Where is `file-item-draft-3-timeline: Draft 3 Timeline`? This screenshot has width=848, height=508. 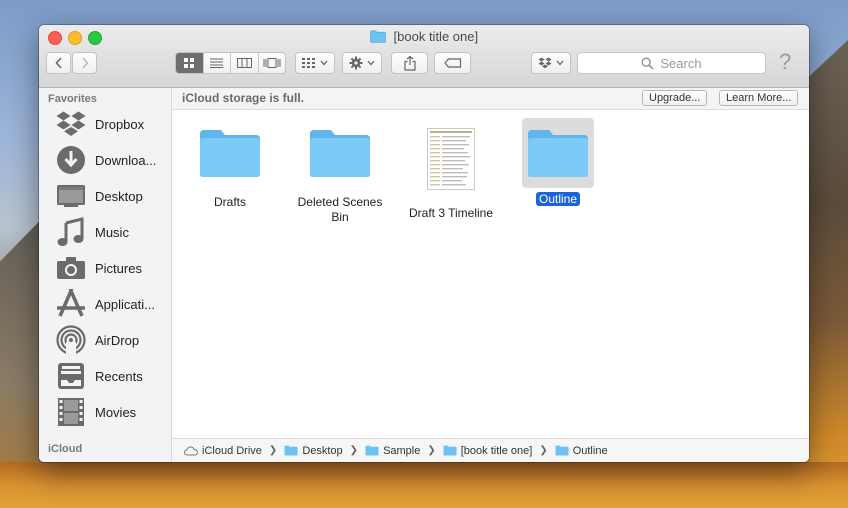 file-item-draft-3-timeline: Draft 3 Timeline is located at coordinates (451, 169).